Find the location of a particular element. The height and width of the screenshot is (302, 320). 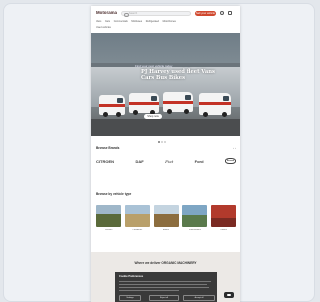

category-label: Balers is located at coordinates (166, 230).